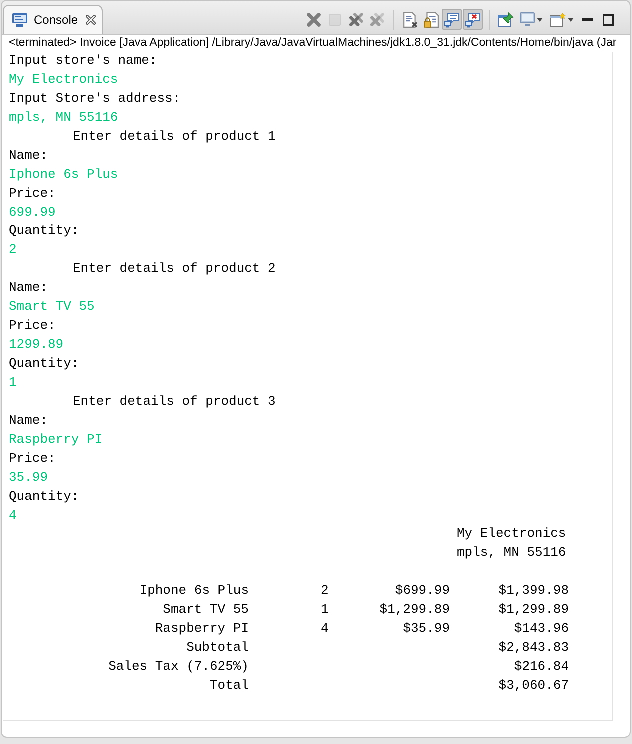 Image resolution: width=632 pixels, height=744 pixels. What do you see at coordinates (587, 19) in the screenshot?
I see `minimize-icon` at bounding box center [587, 19].